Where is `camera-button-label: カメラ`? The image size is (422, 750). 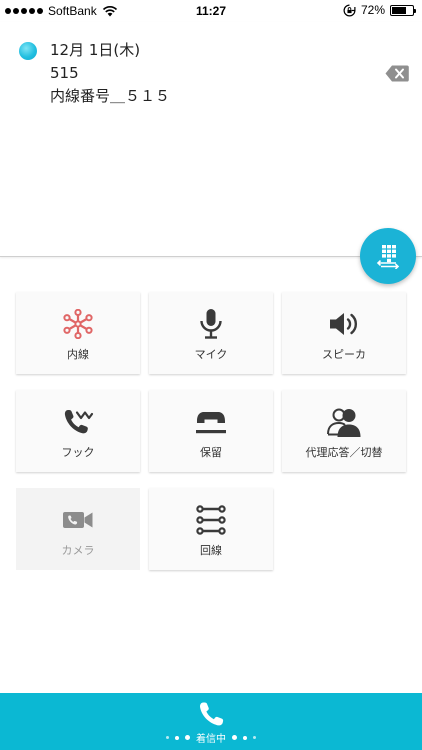 camera-button-label: カメラ is located at coordinates (78, 550).